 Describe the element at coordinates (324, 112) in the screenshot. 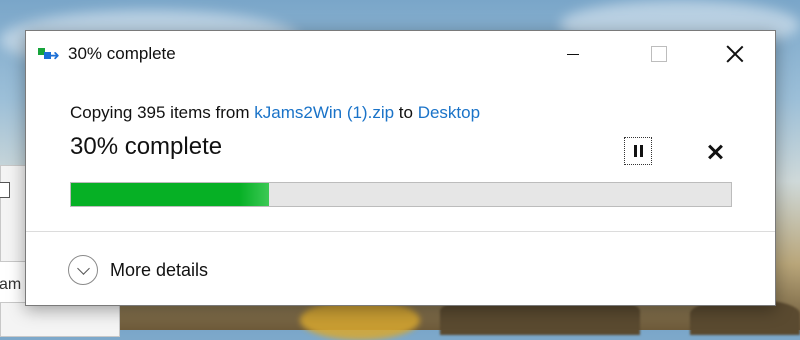

I see `source-link: kJams2Win (1).zip` at that location.